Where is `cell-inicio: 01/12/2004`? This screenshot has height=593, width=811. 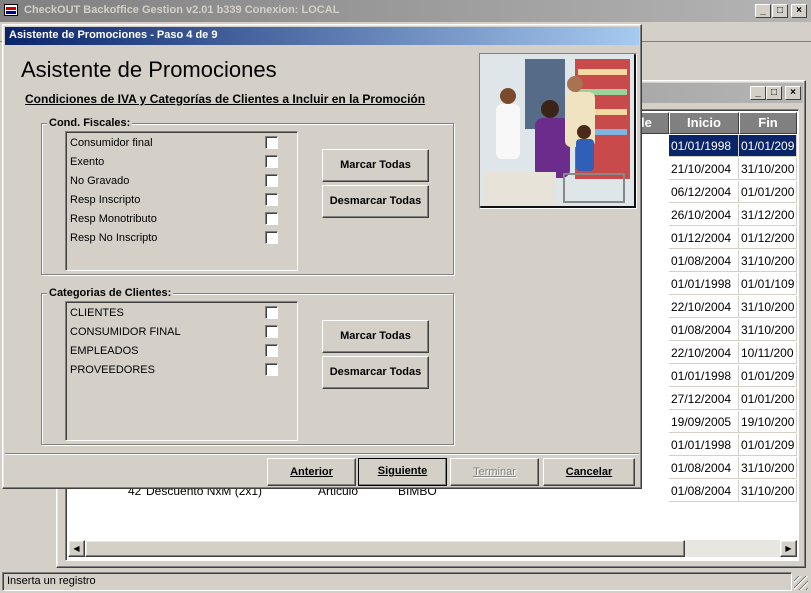 cell-inicio: 01/12/2004 is located at coordinates (704, 238).